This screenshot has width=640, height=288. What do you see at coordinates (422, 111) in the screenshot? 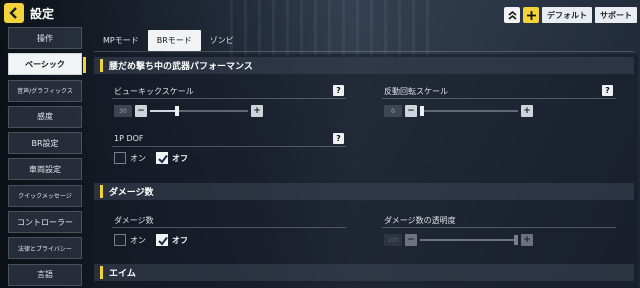
I see `recoil-rotation-thumb` at bounding box center [422, 111].